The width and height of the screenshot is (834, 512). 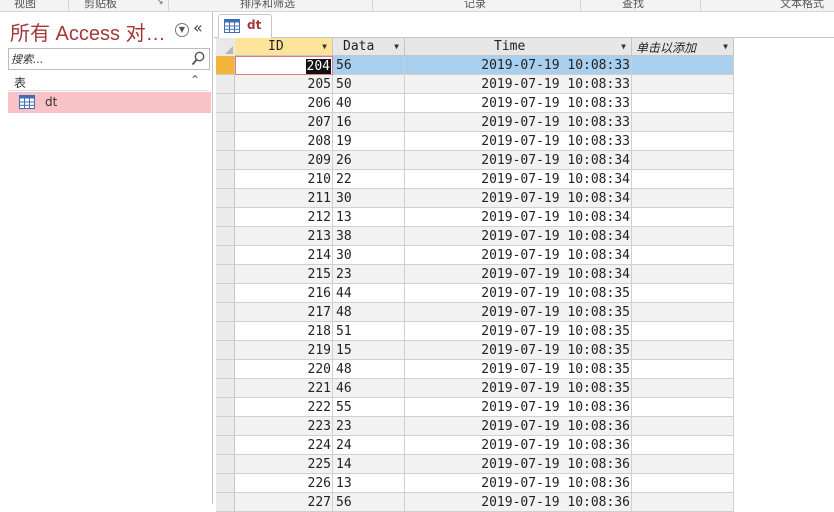 I want to click on cell-id: 218, so click(x=284, y=331).